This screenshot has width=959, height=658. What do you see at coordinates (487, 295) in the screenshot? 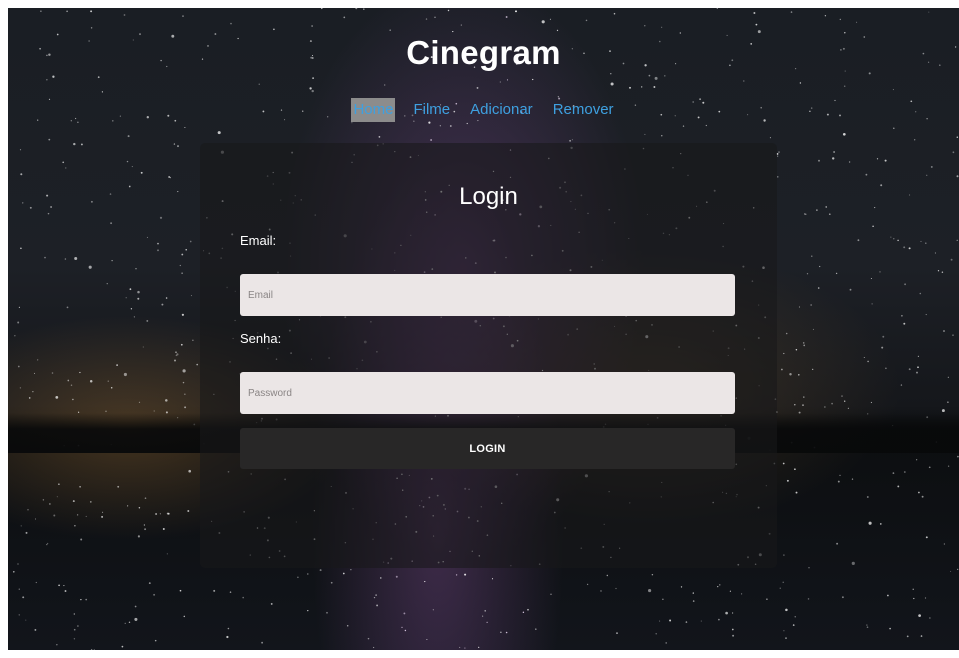
I see `email-input` at bounding box center [487, 295].